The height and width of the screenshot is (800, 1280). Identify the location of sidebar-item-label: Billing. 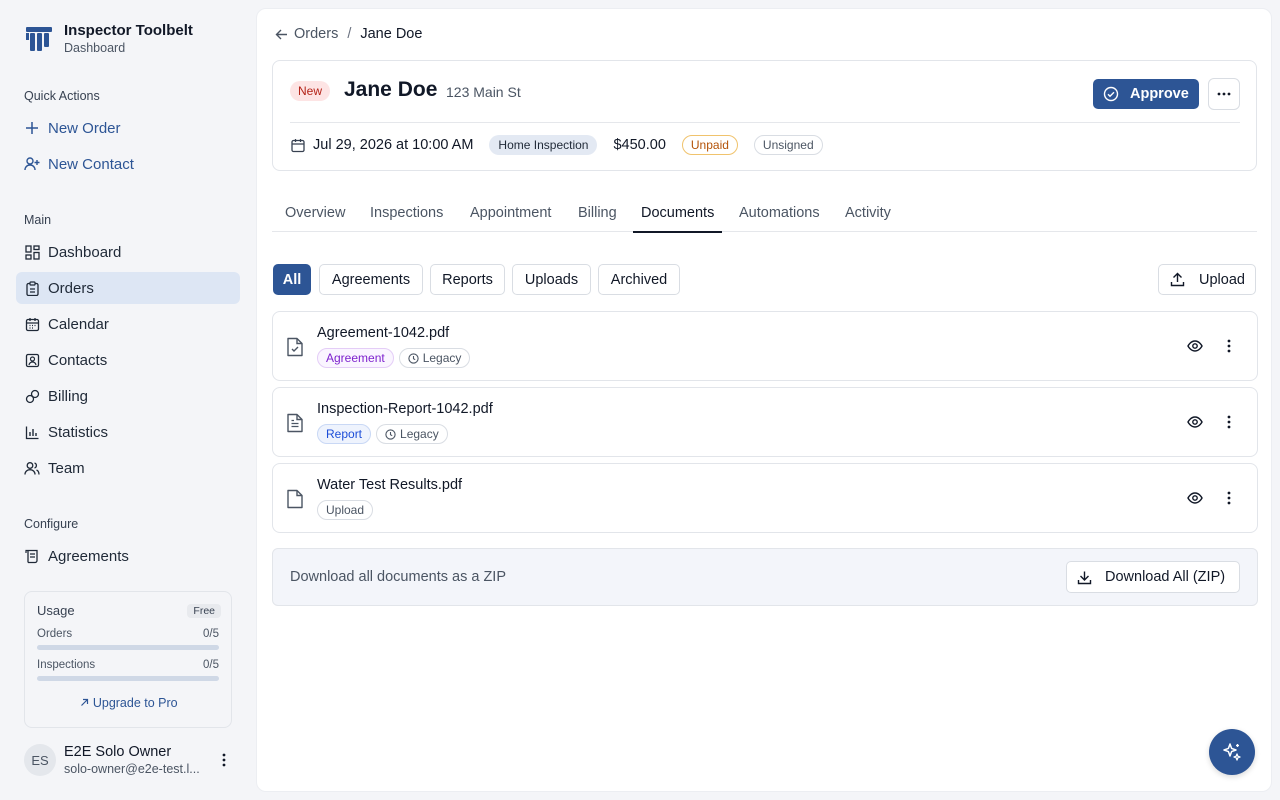
(68, 396).